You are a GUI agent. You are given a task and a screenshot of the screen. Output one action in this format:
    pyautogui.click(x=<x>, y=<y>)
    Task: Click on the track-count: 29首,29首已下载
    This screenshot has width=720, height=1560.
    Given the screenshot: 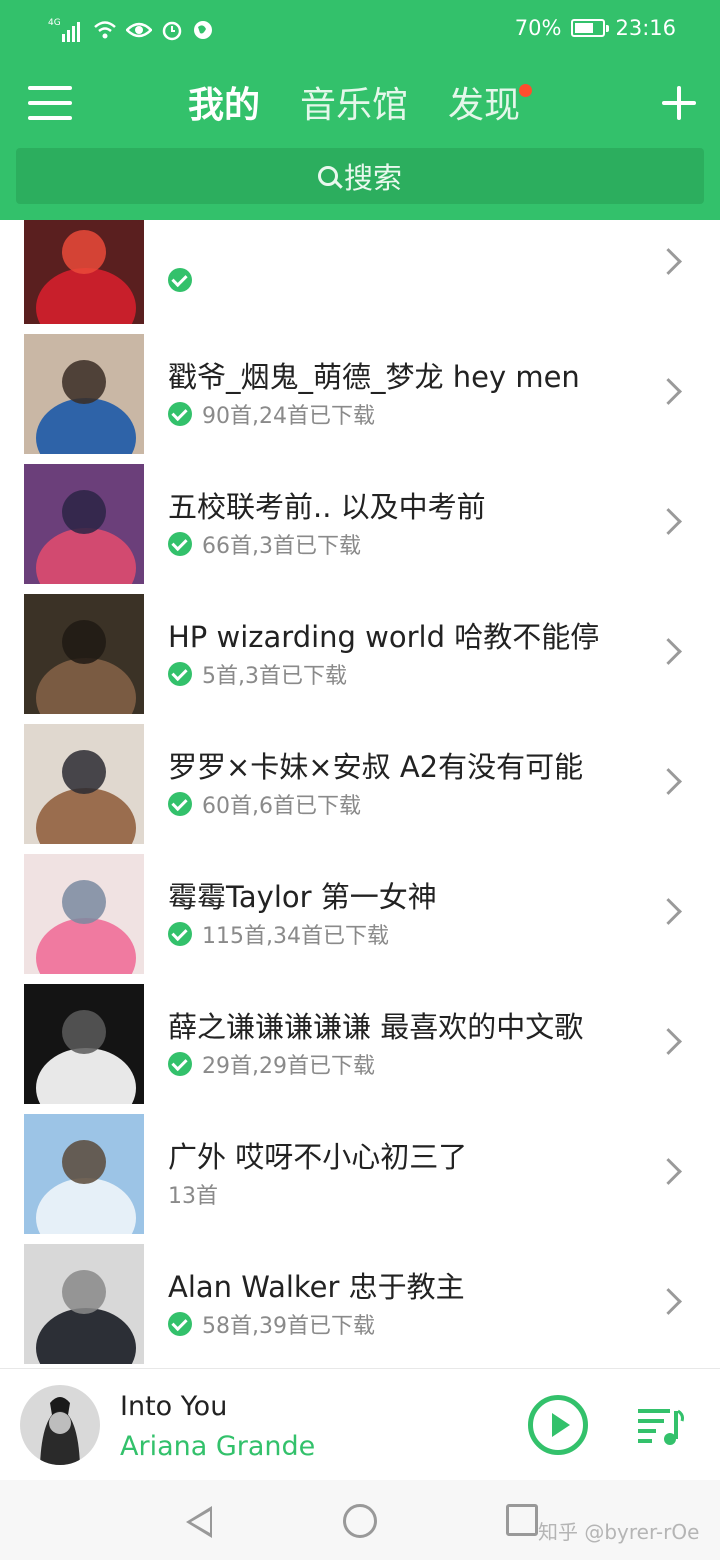 What is the action you would take?
    pyautogui.click(x=288, y=1066)
    